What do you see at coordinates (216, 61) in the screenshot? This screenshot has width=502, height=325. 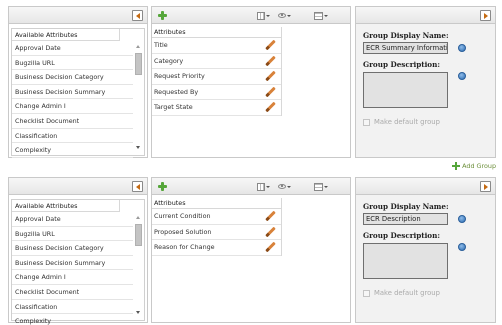 I see `table-row: Category` at bounding box center [216, 61].